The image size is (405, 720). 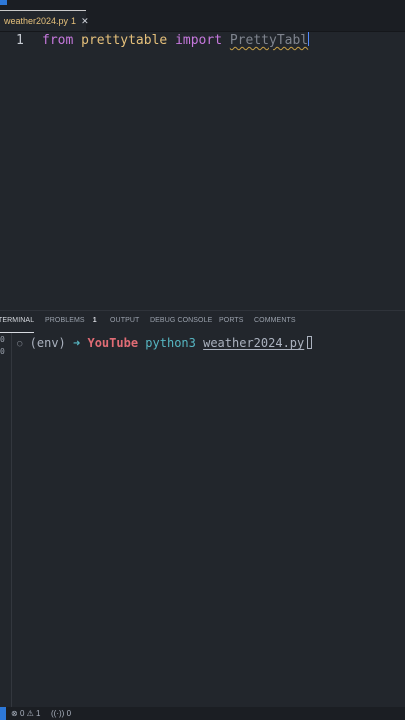 What do you see at coordinates (253, 343) in the screenshot?
I see `command-argument: weather2024.py` at bounding box center [253, 343].